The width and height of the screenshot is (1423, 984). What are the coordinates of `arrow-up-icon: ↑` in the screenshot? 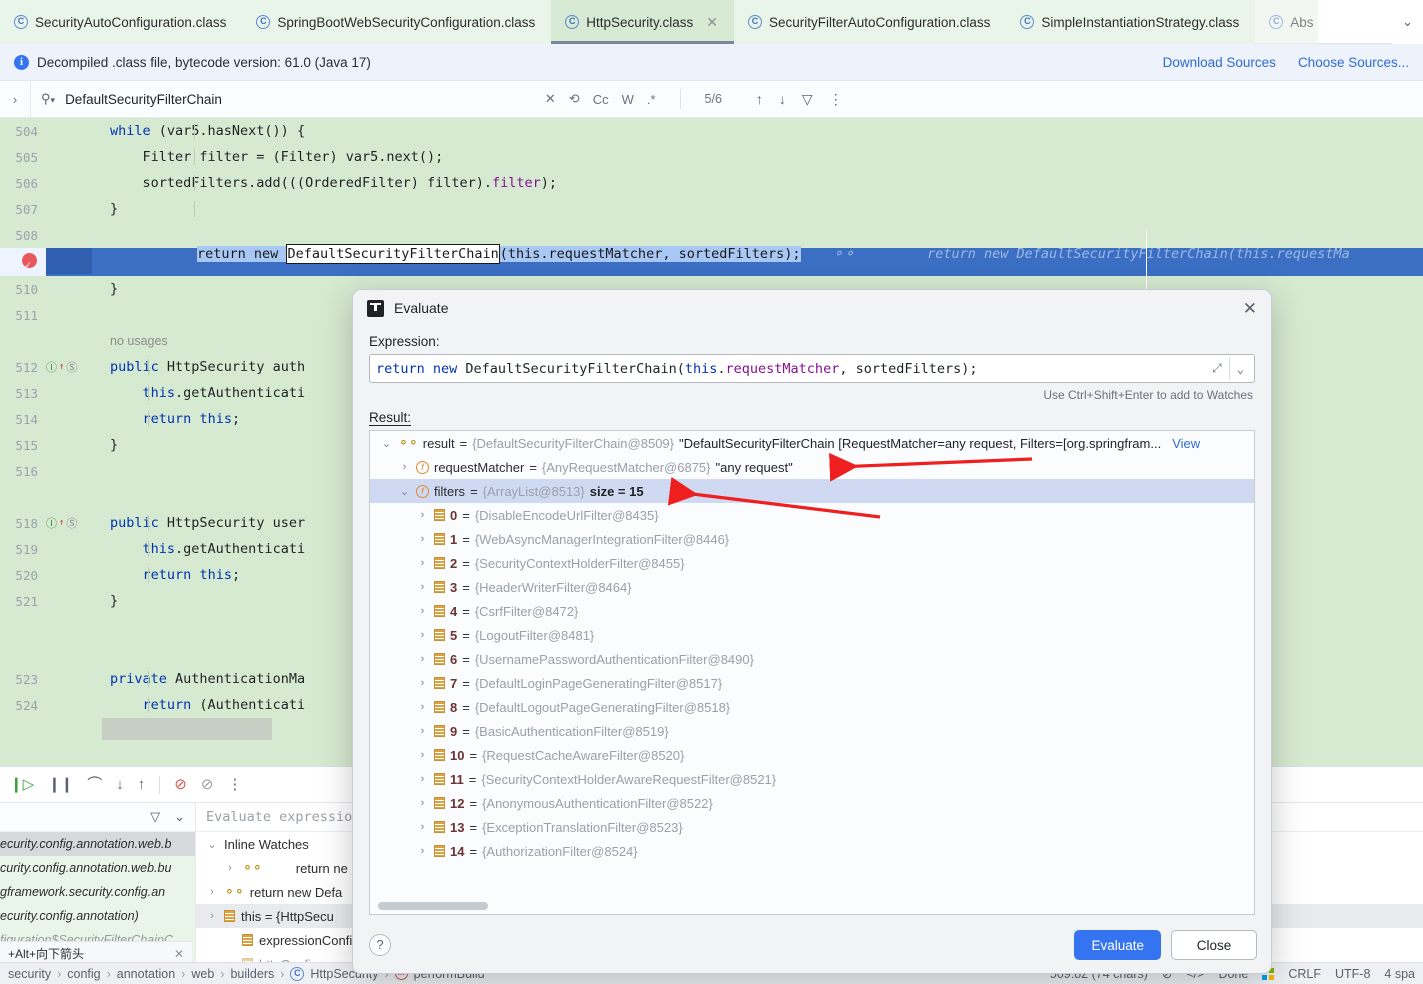 It's located at (759, 99).